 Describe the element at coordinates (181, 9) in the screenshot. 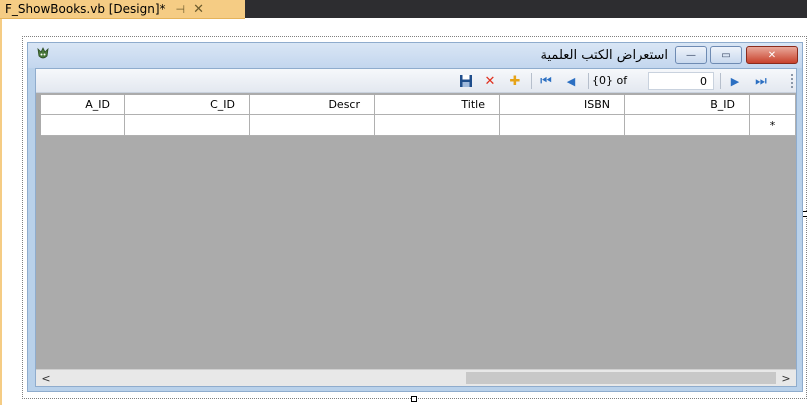

I see `pin-icon: ⊣` at that location.